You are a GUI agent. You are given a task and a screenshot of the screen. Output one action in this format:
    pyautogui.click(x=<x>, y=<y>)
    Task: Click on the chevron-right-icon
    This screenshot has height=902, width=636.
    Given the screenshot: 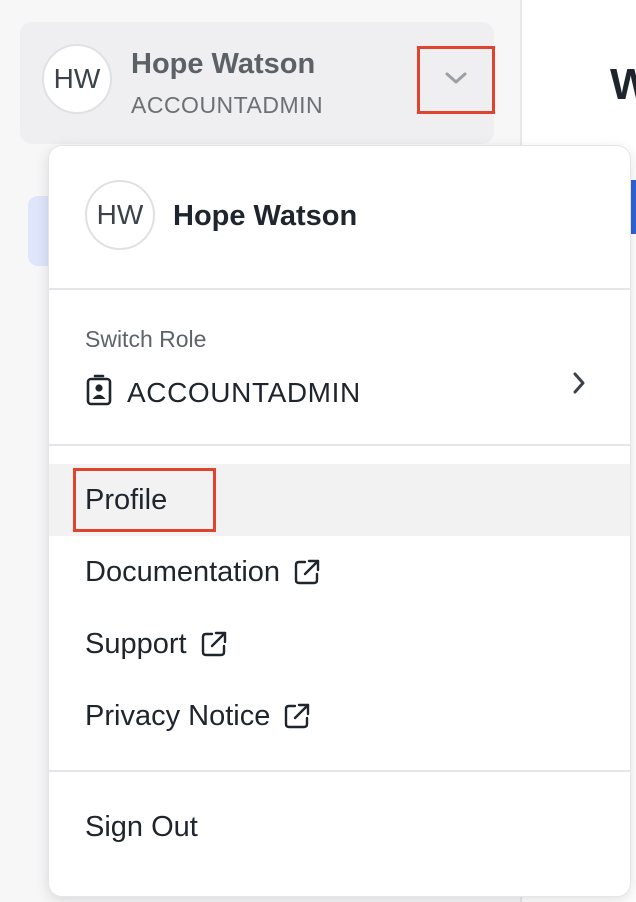 What is the action you would take?
    pyautogui.click(x=579, y=385)
    